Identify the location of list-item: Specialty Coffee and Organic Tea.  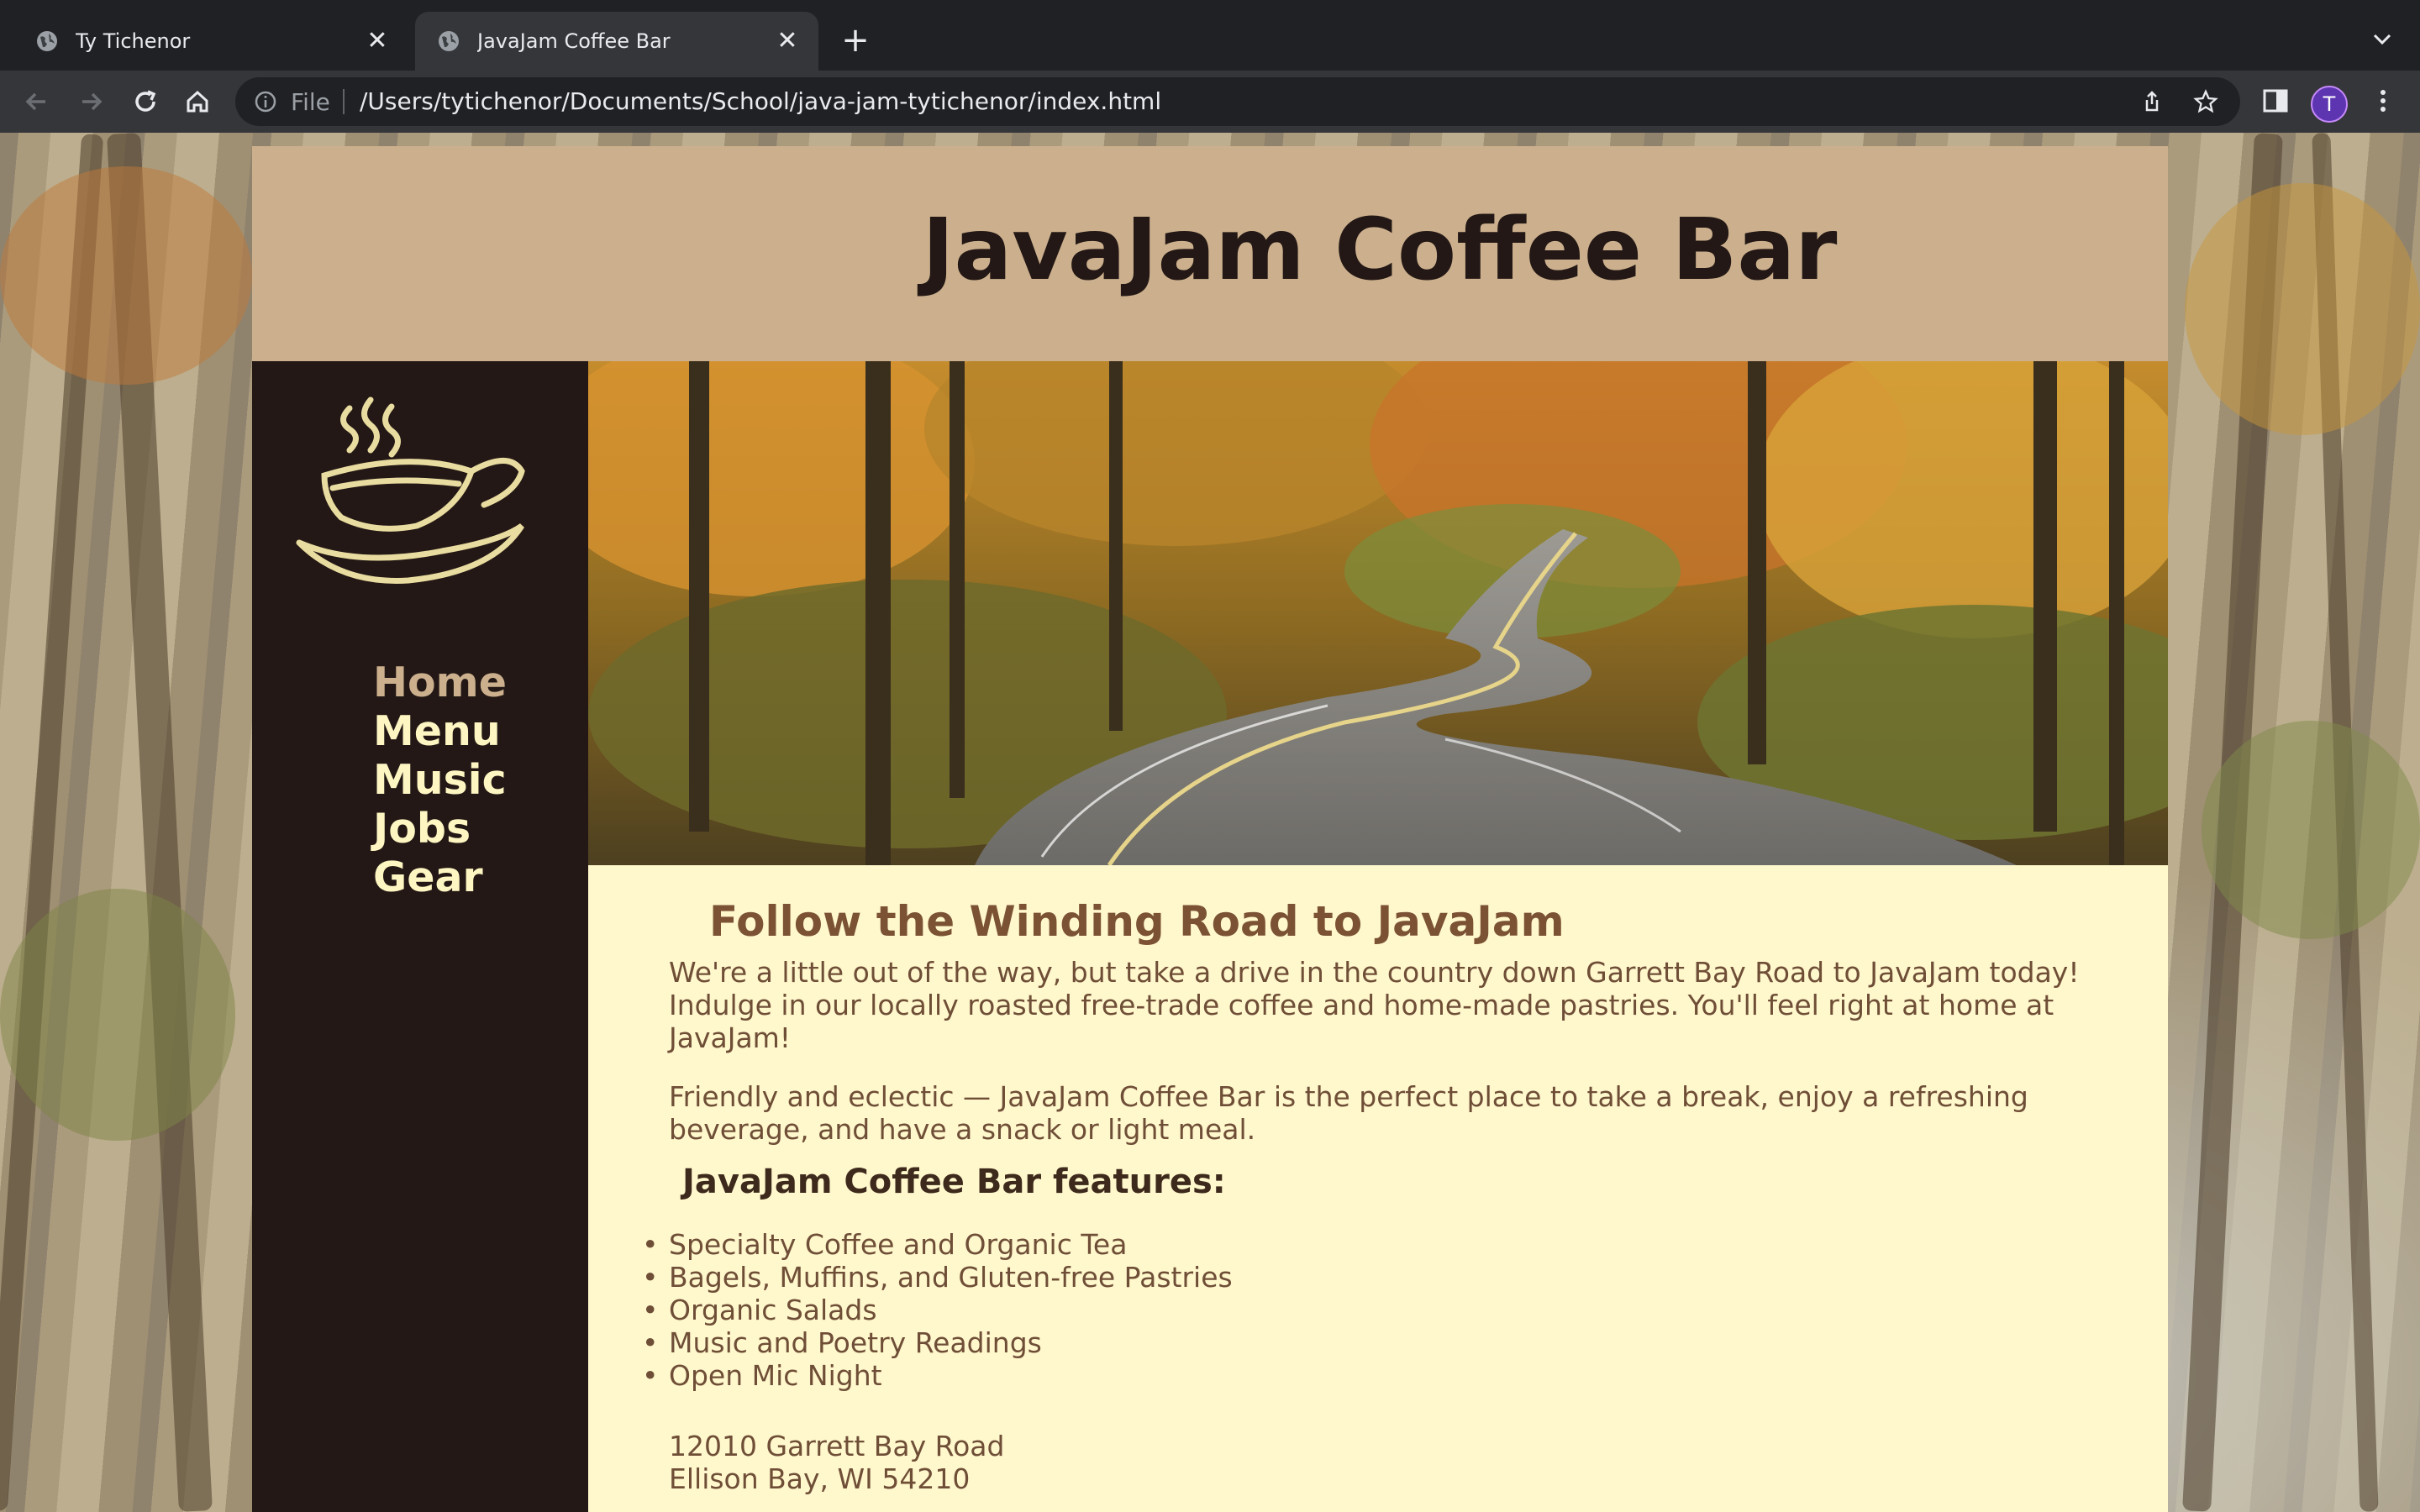
(937, 1244).